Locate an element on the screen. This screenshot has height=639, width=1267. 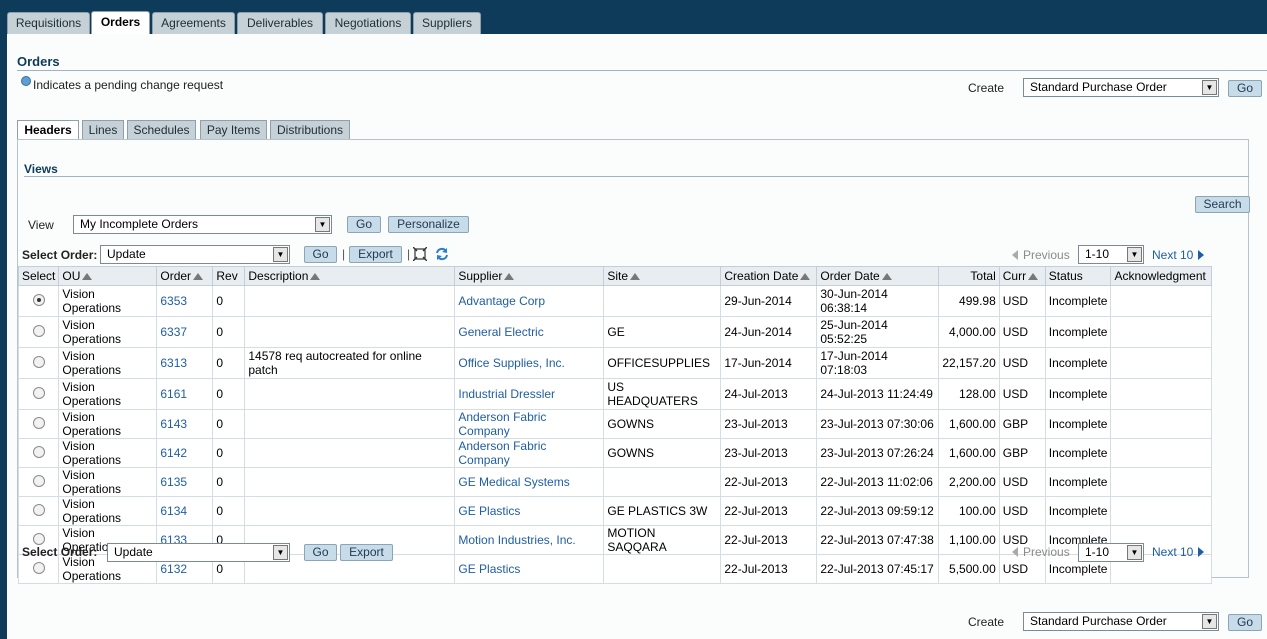
tab-orders: Orders is located at coordinates (120, 22).